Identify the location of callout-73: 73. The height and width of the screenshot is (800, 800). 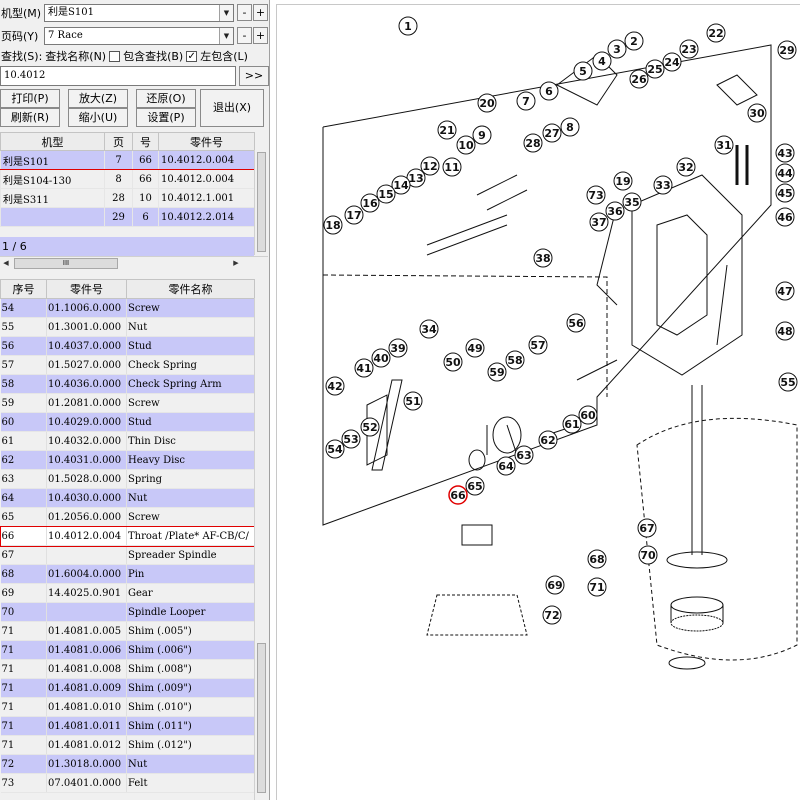
(596, 195).